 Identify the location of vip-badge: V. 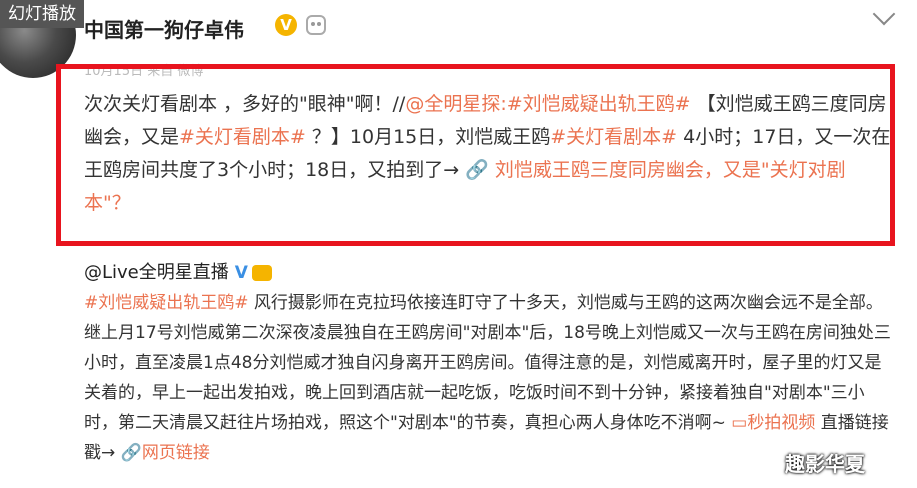
(286, 25).